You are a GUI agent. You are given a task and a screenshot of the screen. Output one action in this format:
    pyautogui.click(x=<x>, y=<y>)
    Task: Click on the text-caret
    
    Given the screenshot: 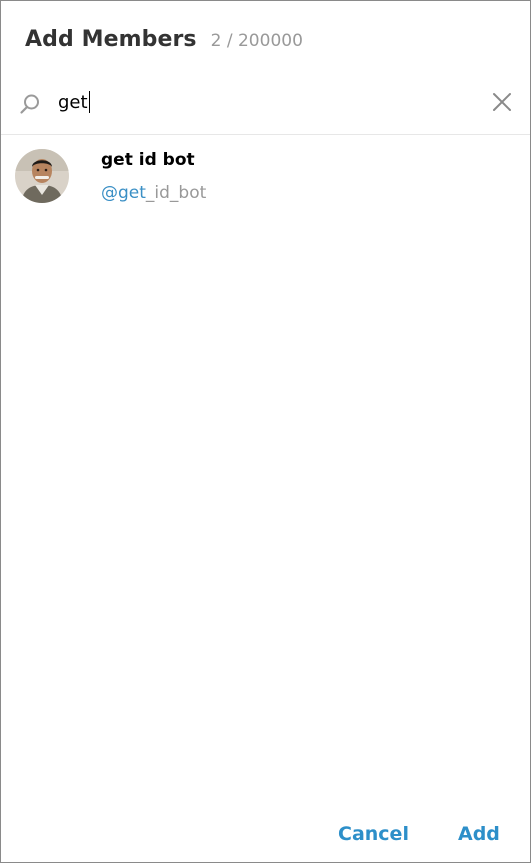 What is the action you would take?
    pyautogui.click(x=89, y=102)
    